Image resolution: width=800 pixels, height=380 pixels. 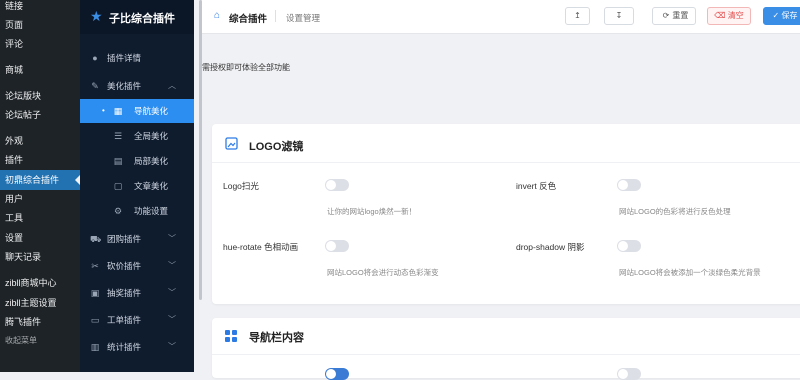 What do you see at coordinates (337, 185) in the screenshot?
I see `toggle-logo-sweep` at bounding box center [337, 185].